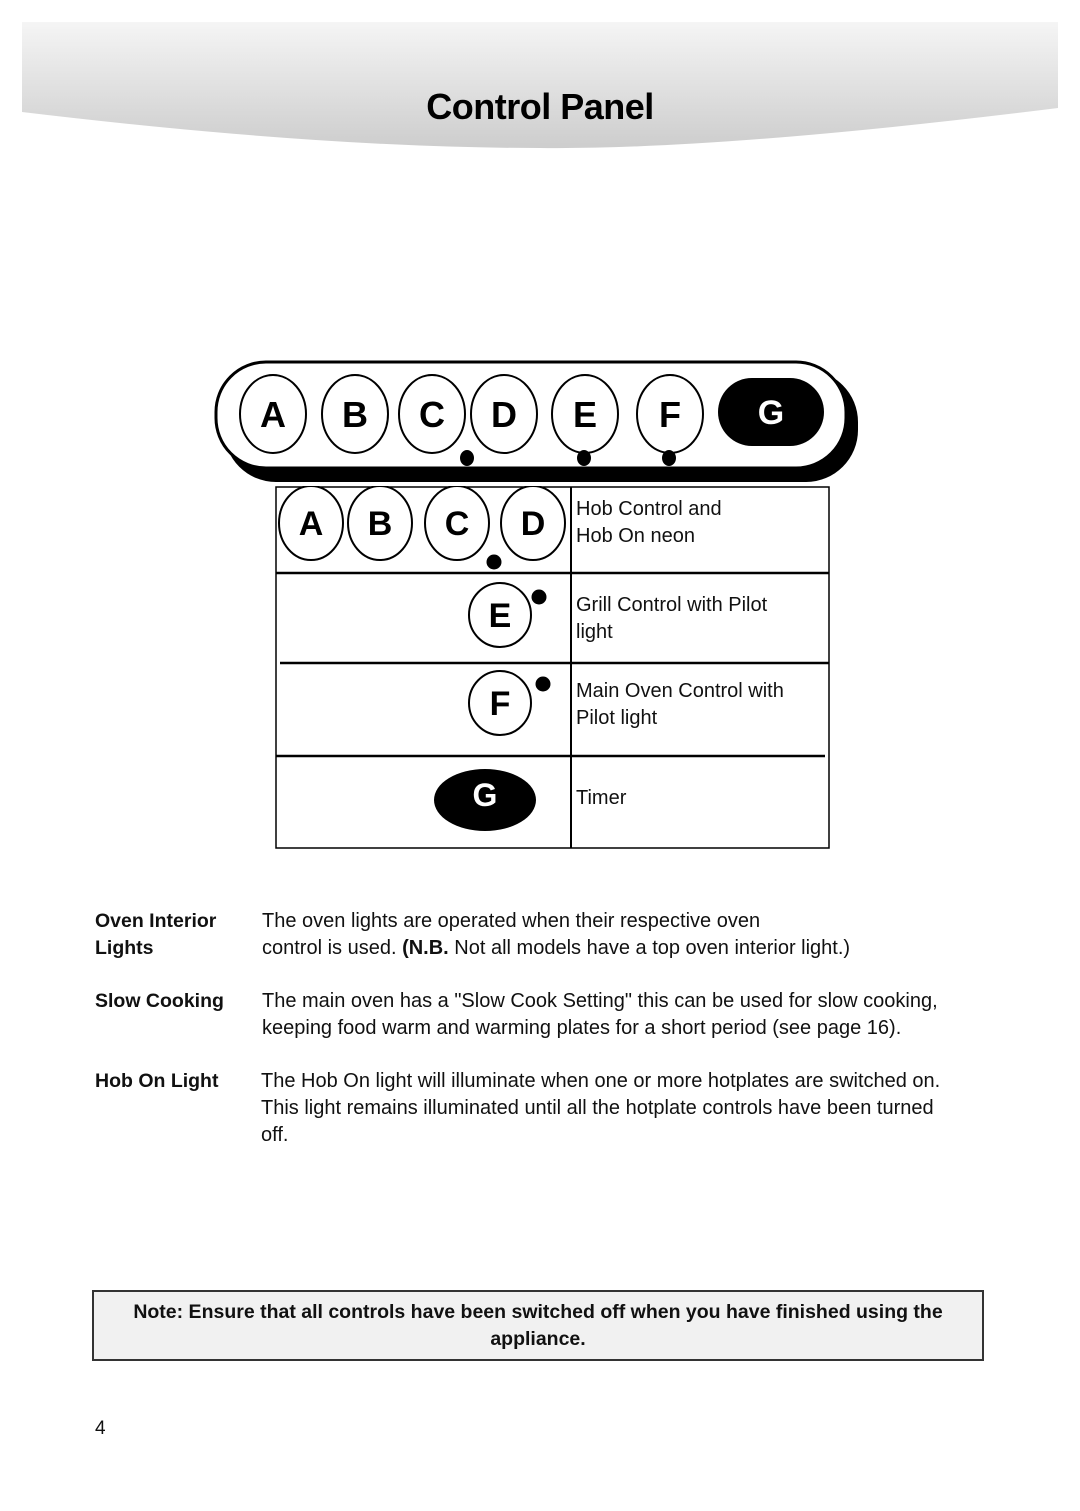 Image resolution: width=1080 pixels, height=1511 pixels. I want to click on legend-description-timer: Timer, so click(696, 798).